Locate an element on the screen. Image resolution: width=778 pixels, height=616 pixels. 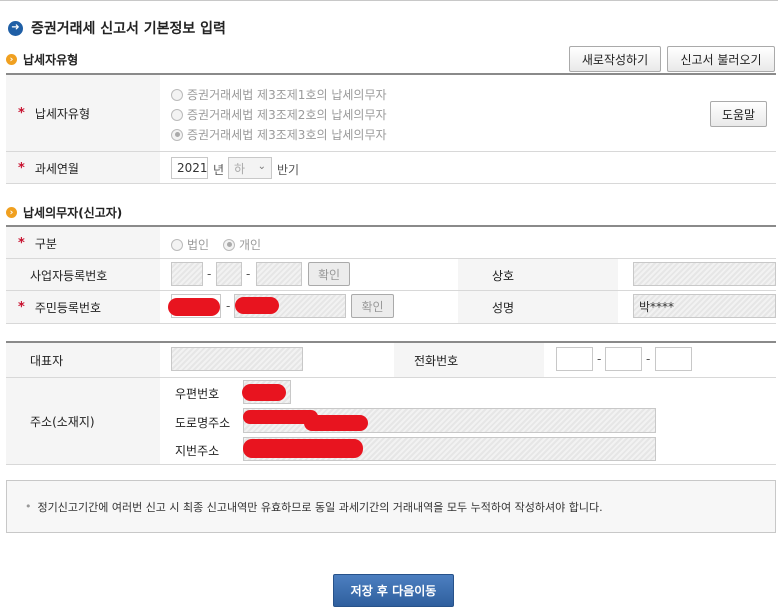
option-label: 증권거래세법 제3조제2호의 납세의무자 is located at coordinates (287, 115).